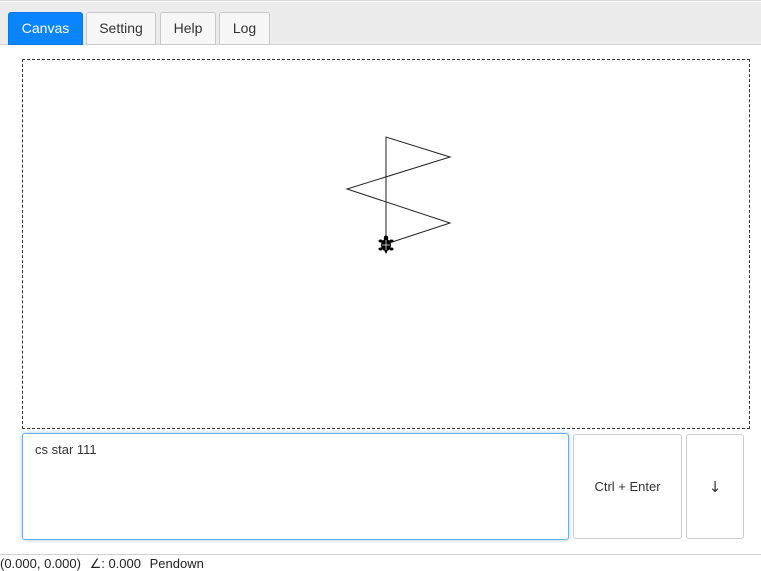  I want to click on pen-state: Pendown, so click(176, 563).